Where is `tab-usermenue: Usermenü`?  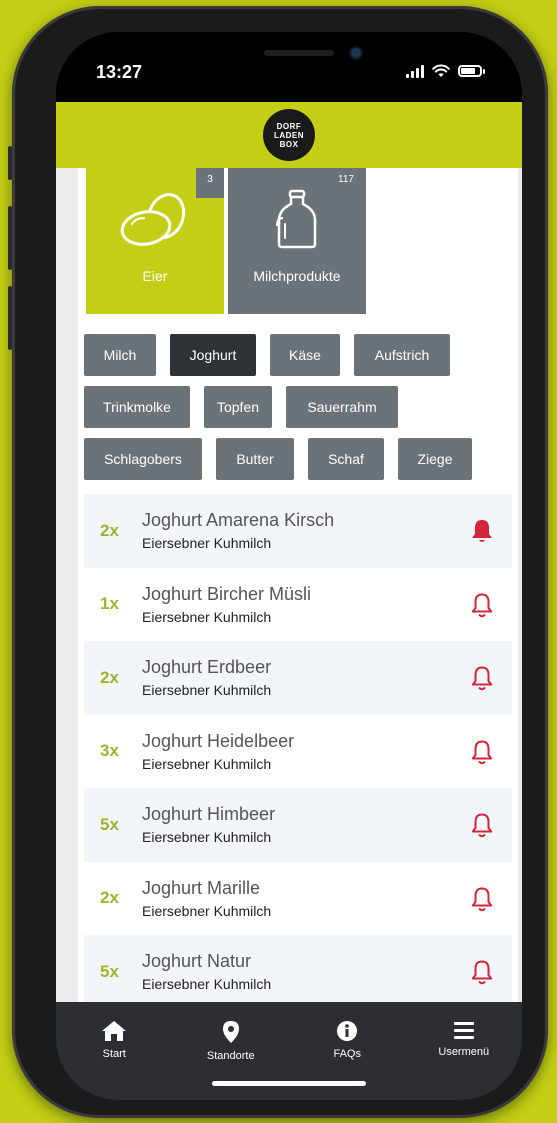 tab-usermenue: Usermenü is located at coordinates (464, 1060).